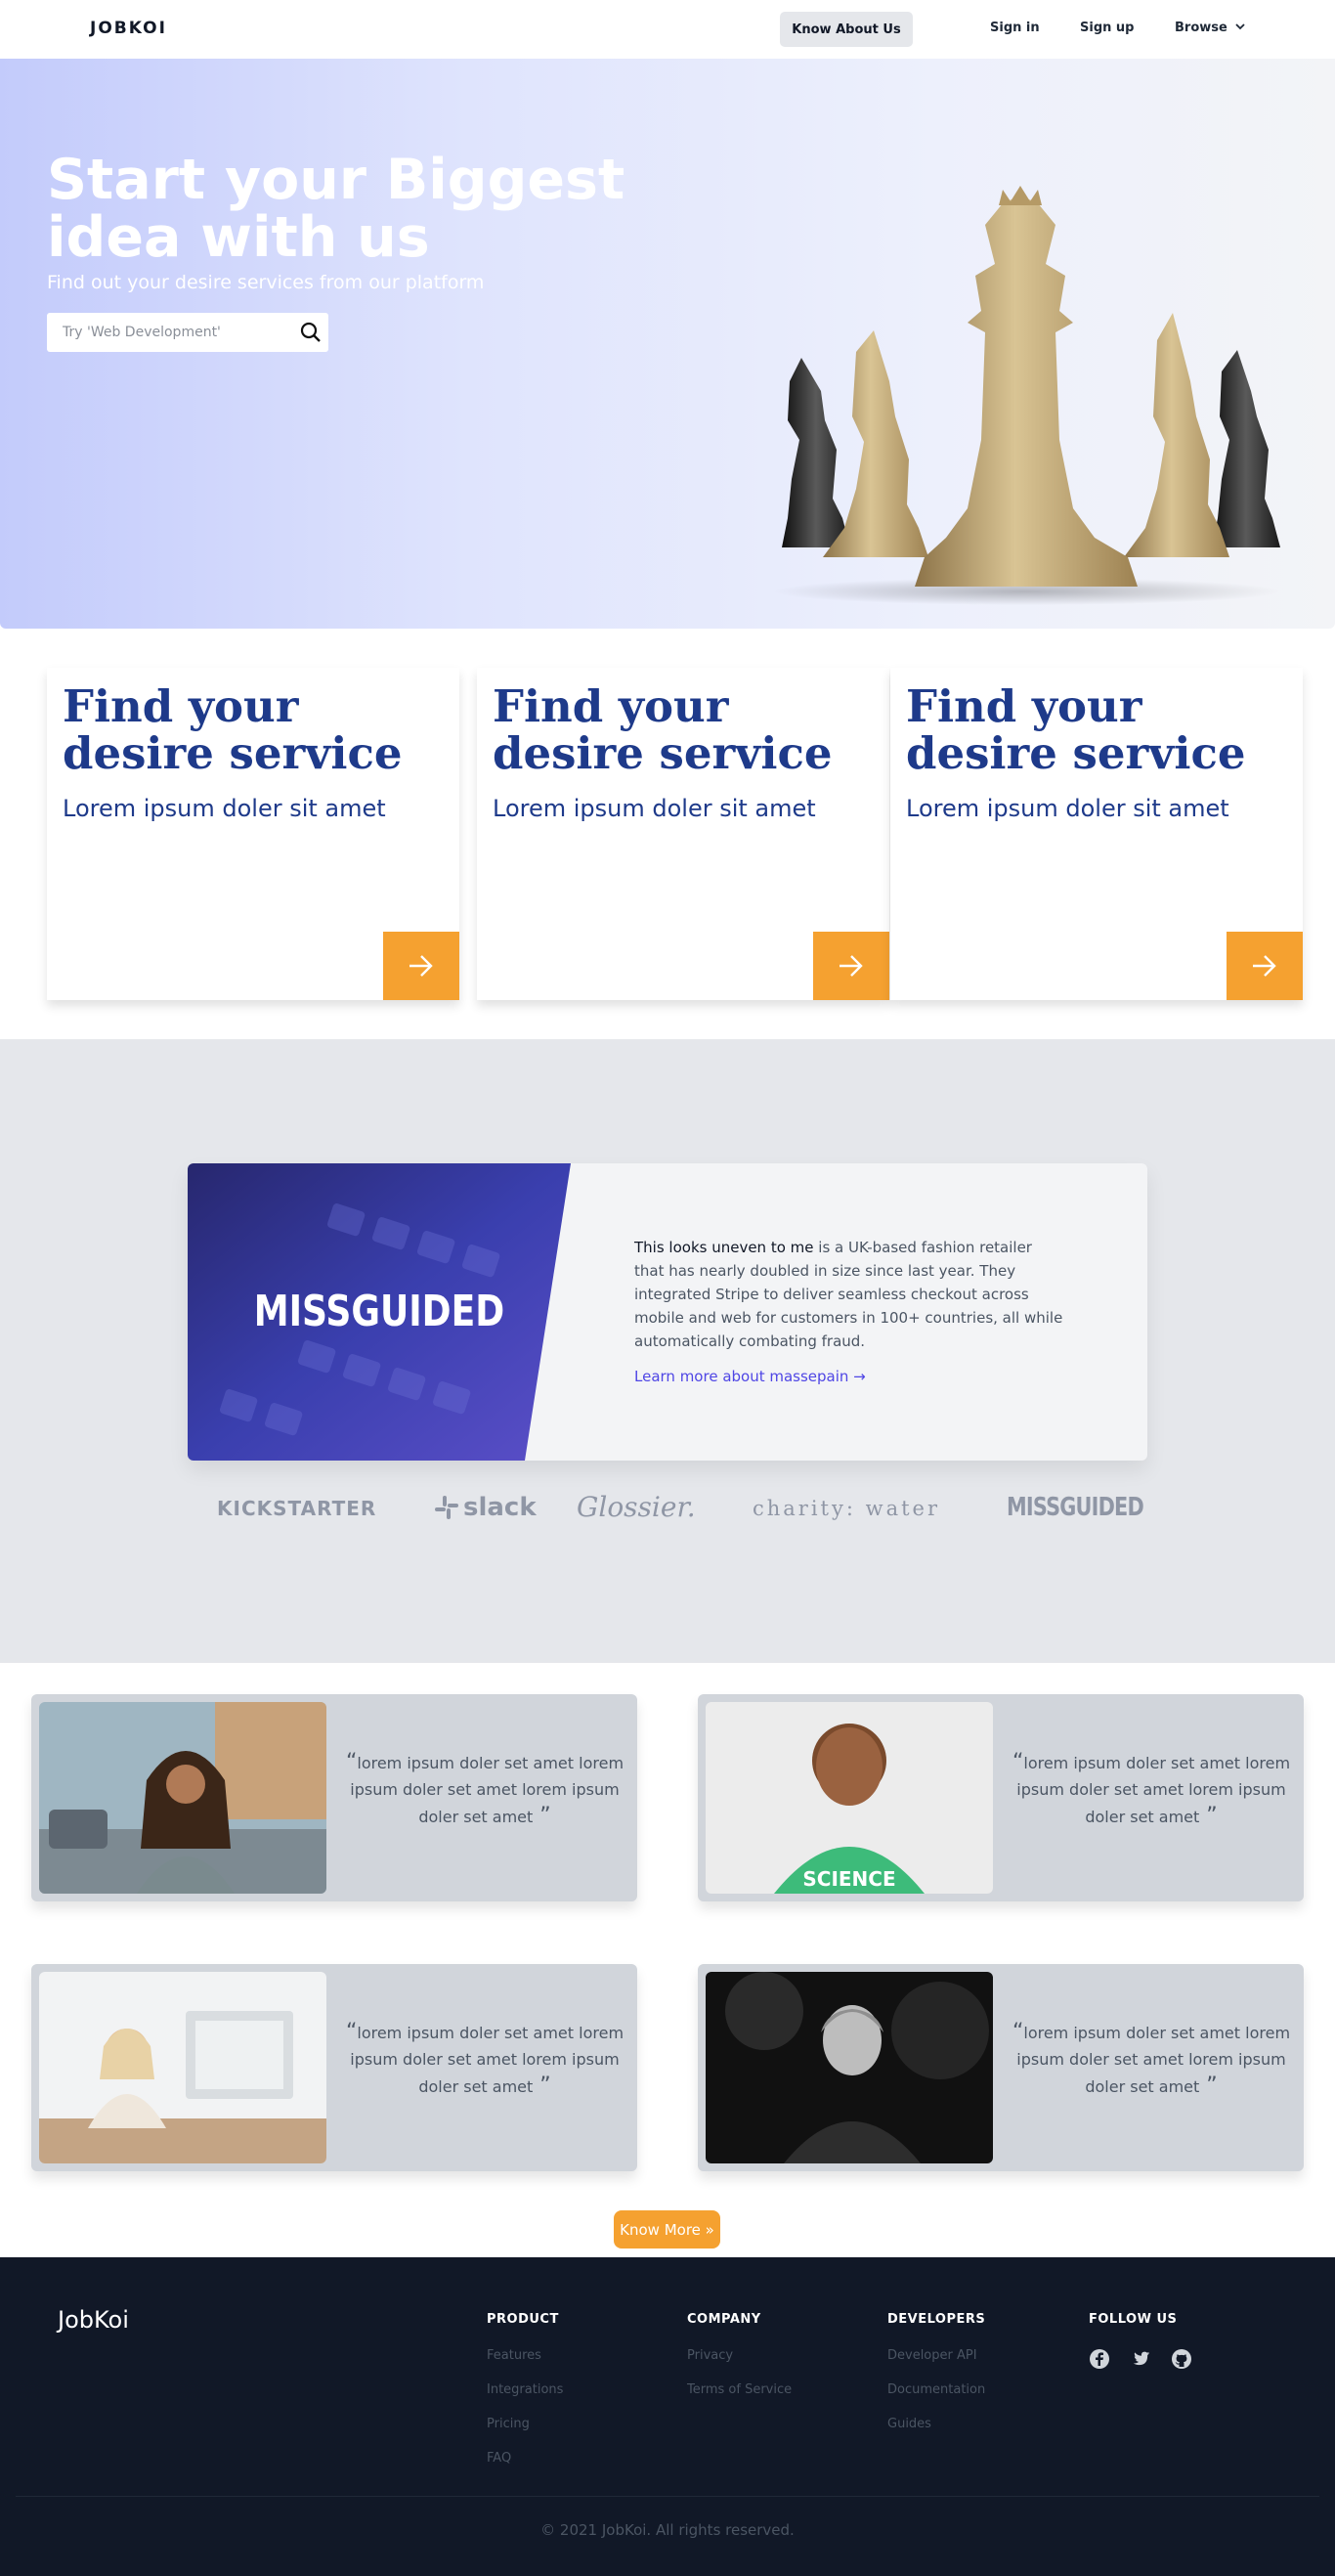 Image resolution: width=1335 pixels, height=2576 pixels. Describe the element at coordinates (848, 1879) in the screenshot. I see `svg-text: SCIENCE` at that location.